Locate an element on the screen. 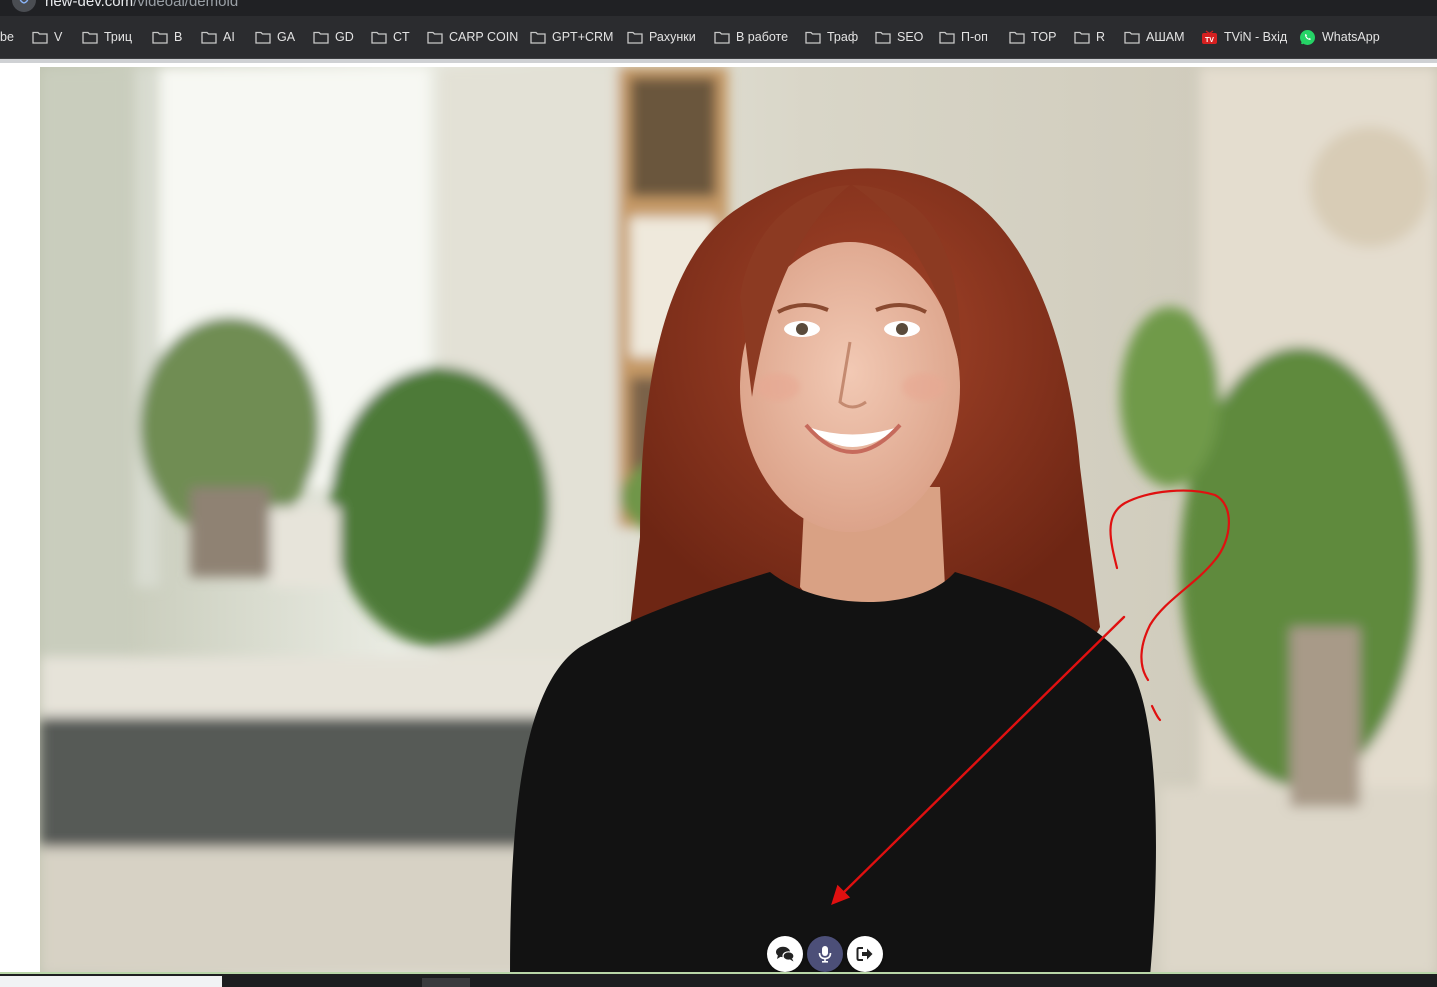 The width and height of the screenshot is (1437, 987). bookmark-label: WhatsApp is located at coordinates (1351, 37).